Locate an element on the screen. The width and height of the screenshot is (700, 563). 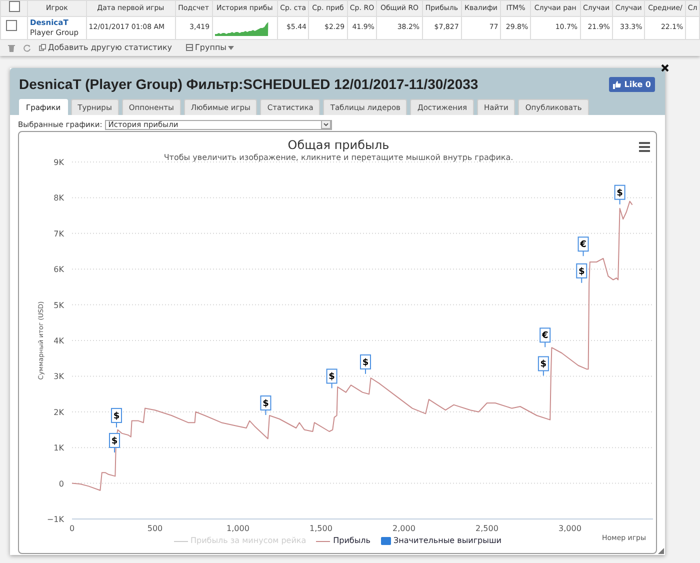
y-tick-label: −1K is located at coordinates (55, 519).